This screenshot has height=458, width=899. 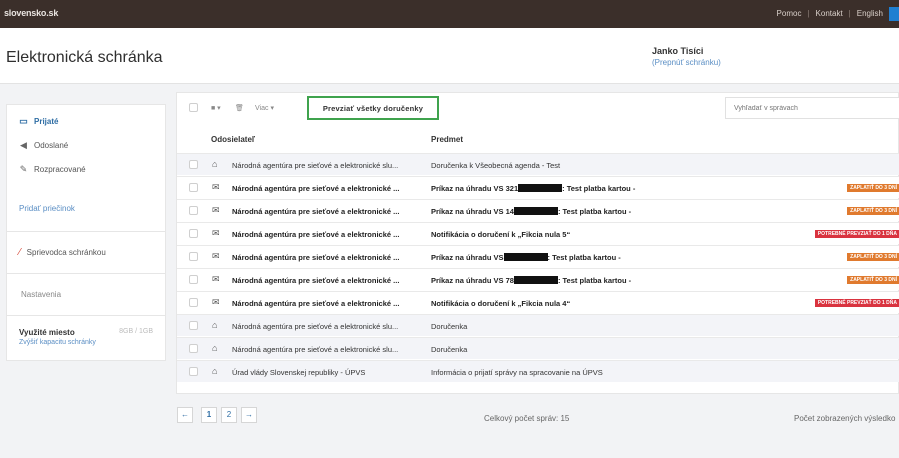 What do you see at coordinates (86, 252) in the screenshot?
I see `mailbox-guide-link: ⁄ Sprievodca schránkou` at bounding box center [86, 252].